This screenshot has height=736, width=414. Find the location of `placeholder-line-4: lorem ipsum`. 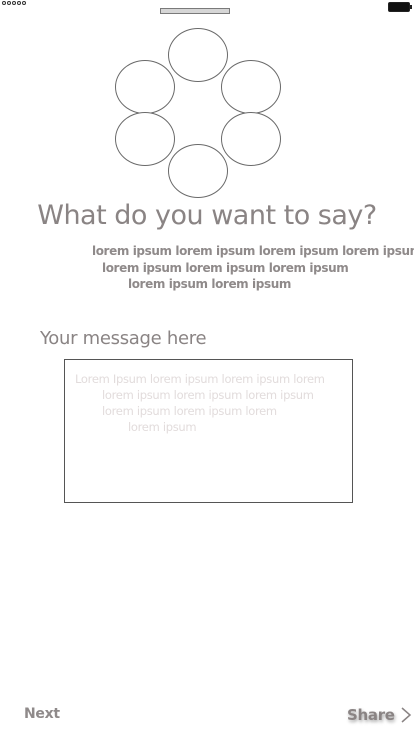

placeholder-line-4: lorem ipsum is located at coordinates (162, 427).